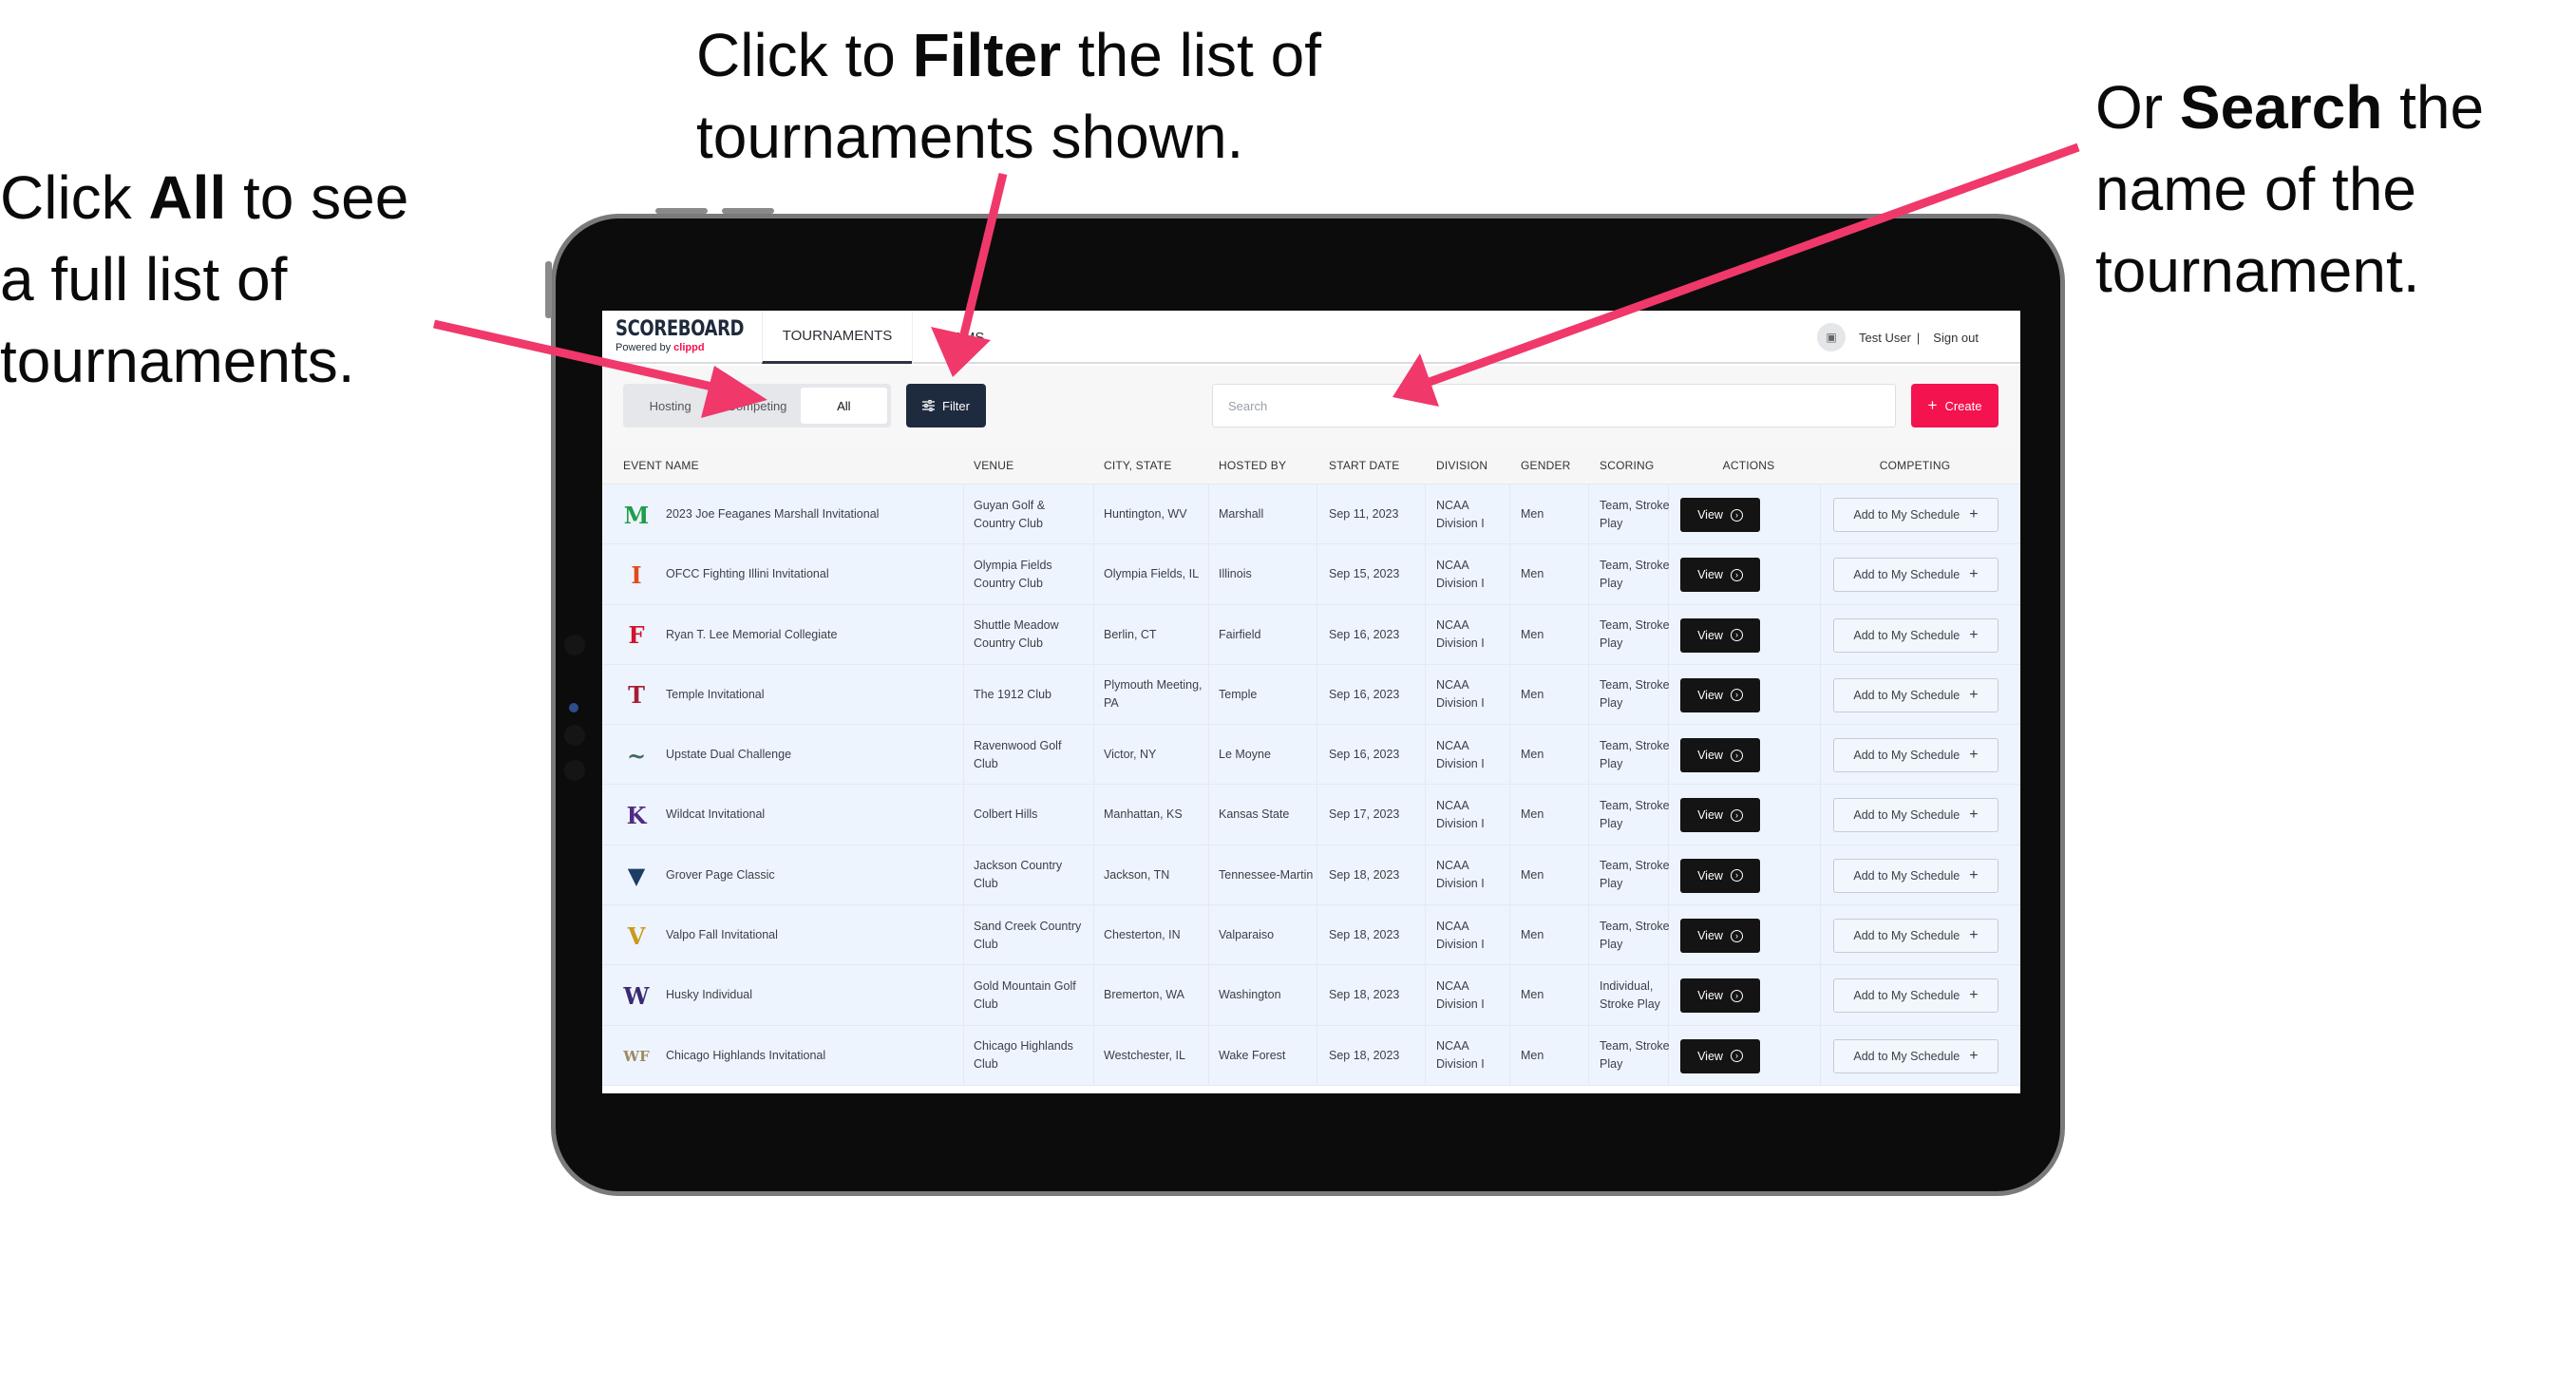 This screenshot has height=1386, width=2576. I want to click on header-gender: GENDER, so click(1546, 465).